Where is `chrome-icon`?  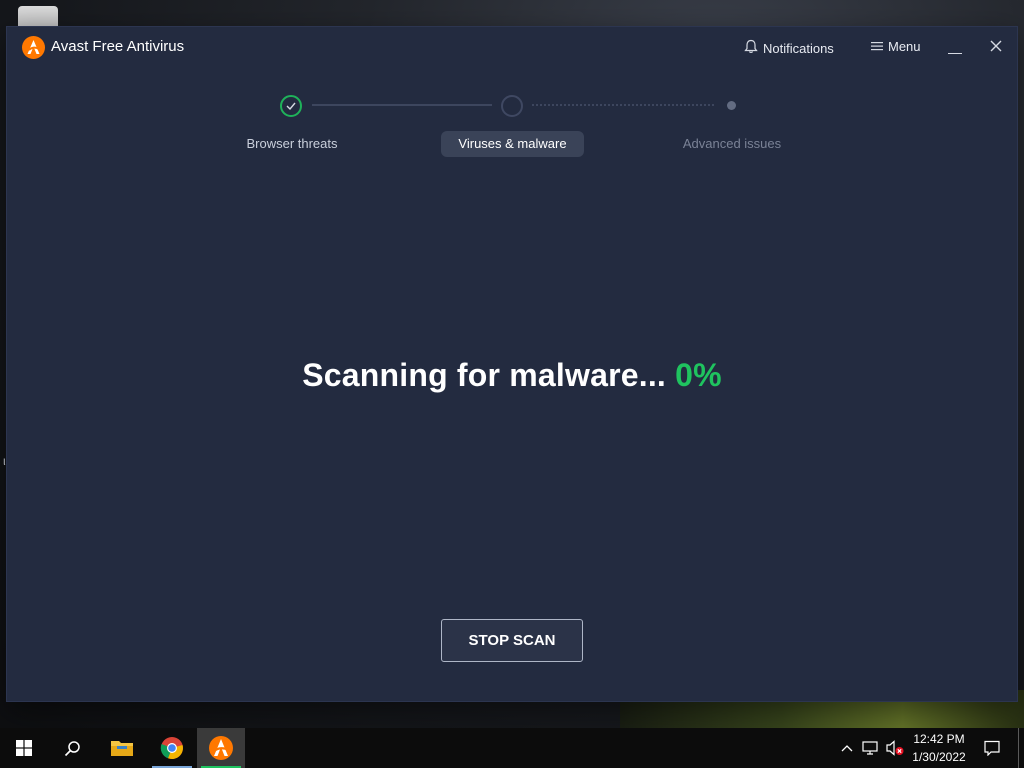
chrome-icon is located at coordinates (171, 748).